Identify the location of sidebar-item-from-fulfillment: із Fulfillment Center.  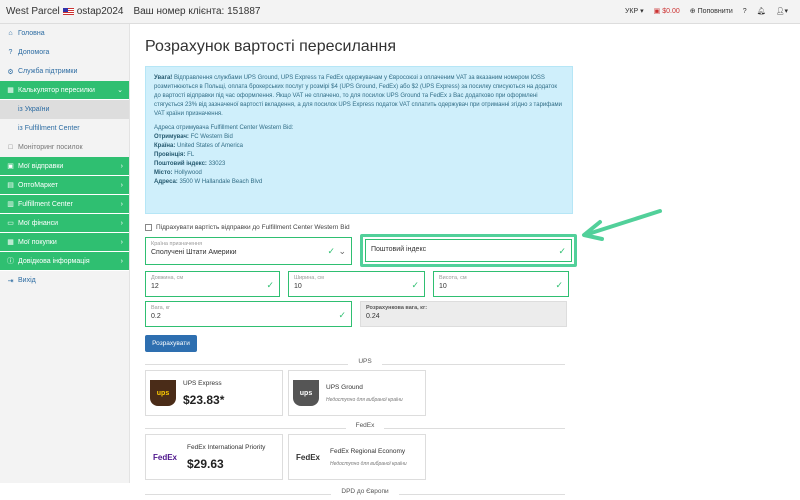
(64, 128).